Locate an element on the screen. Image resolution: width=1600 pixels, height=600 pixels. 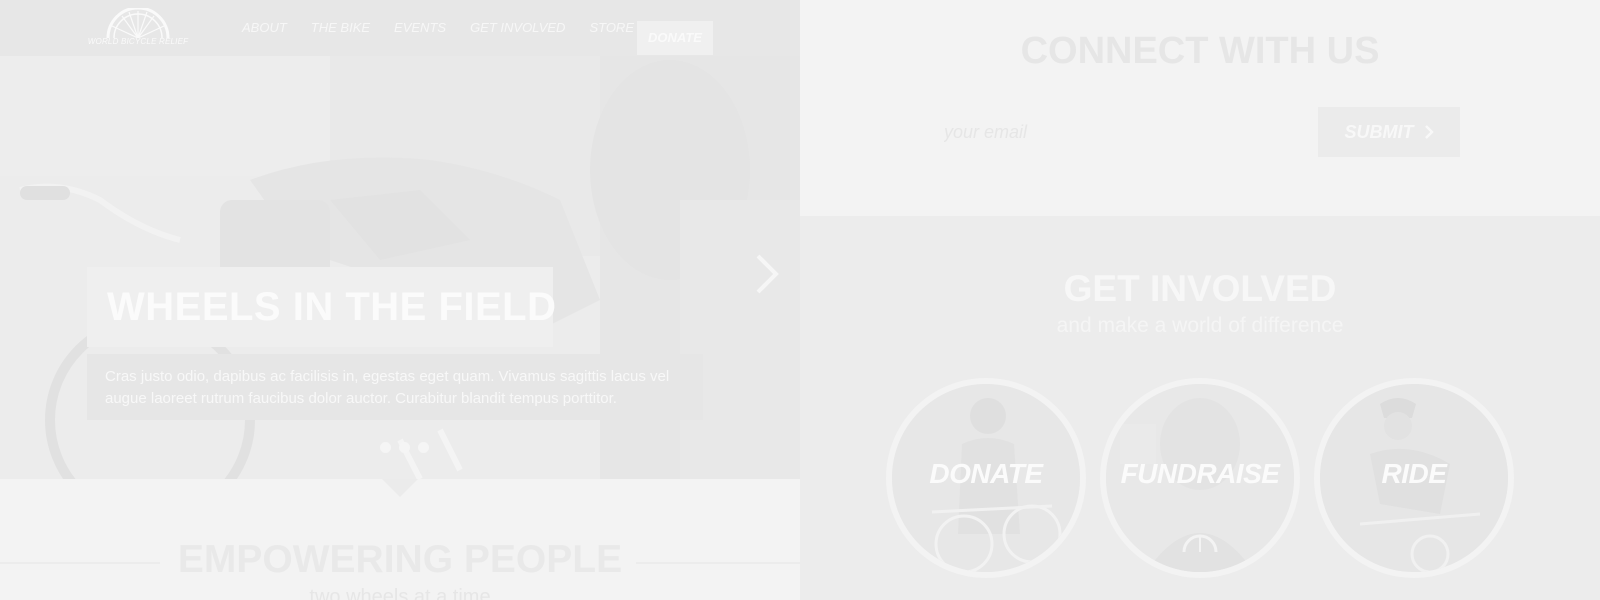
slide-title-box: WHEELS IN THE FIELD is located at coordinates (321, 307).